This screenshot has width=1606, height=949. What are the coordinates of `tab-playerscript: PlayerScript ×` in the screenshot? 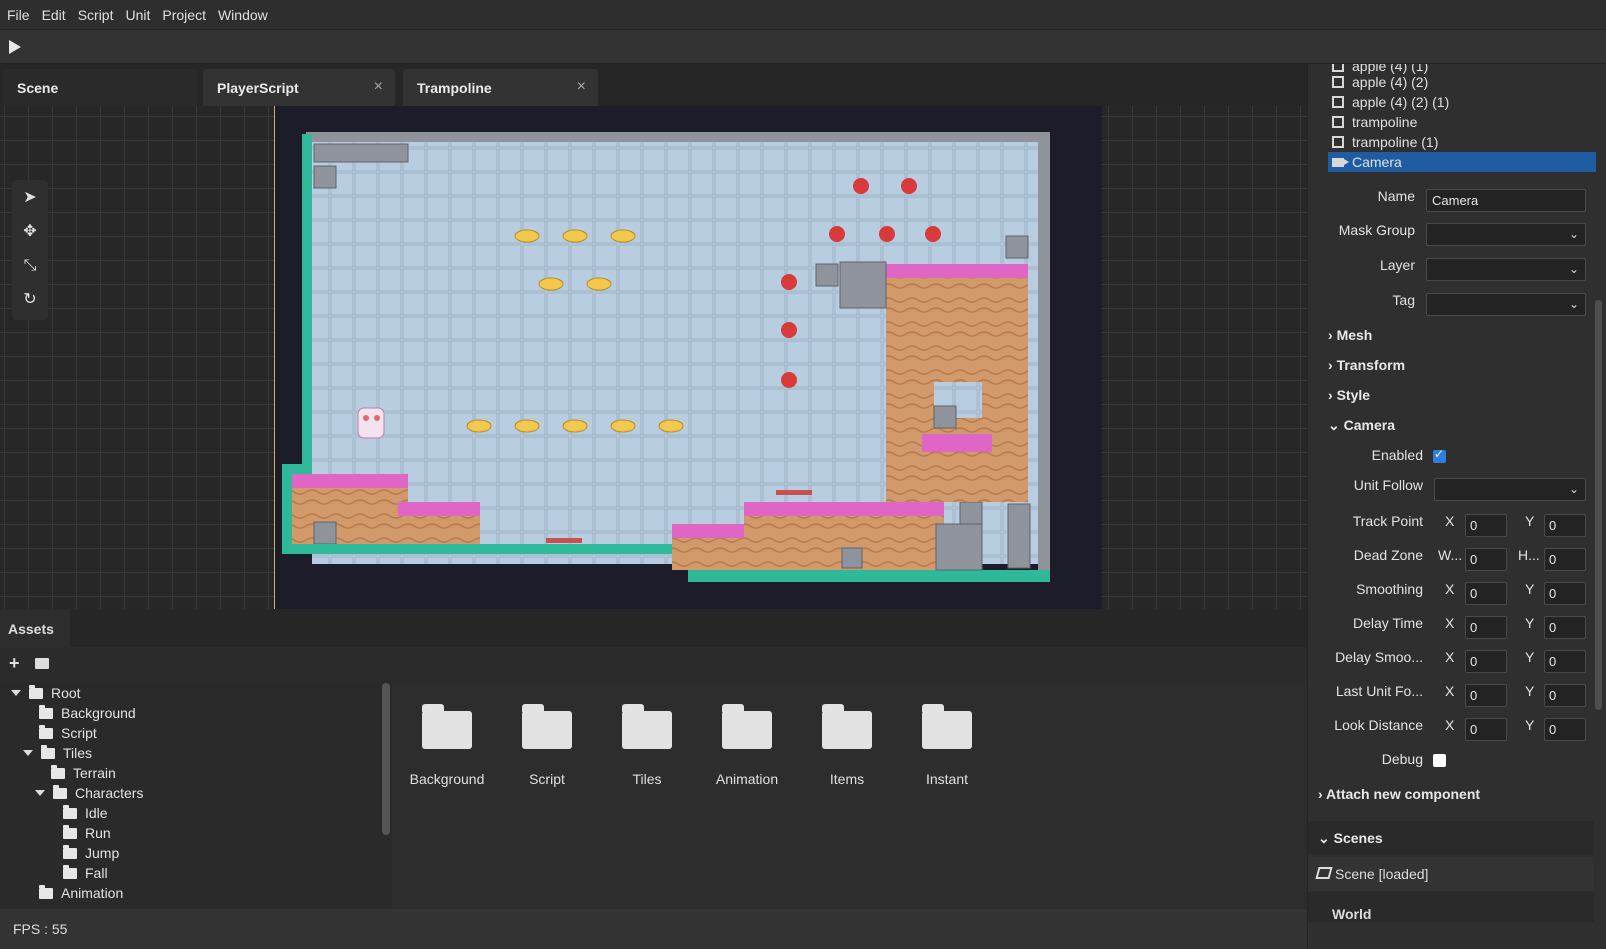 It's located at (299, 87).